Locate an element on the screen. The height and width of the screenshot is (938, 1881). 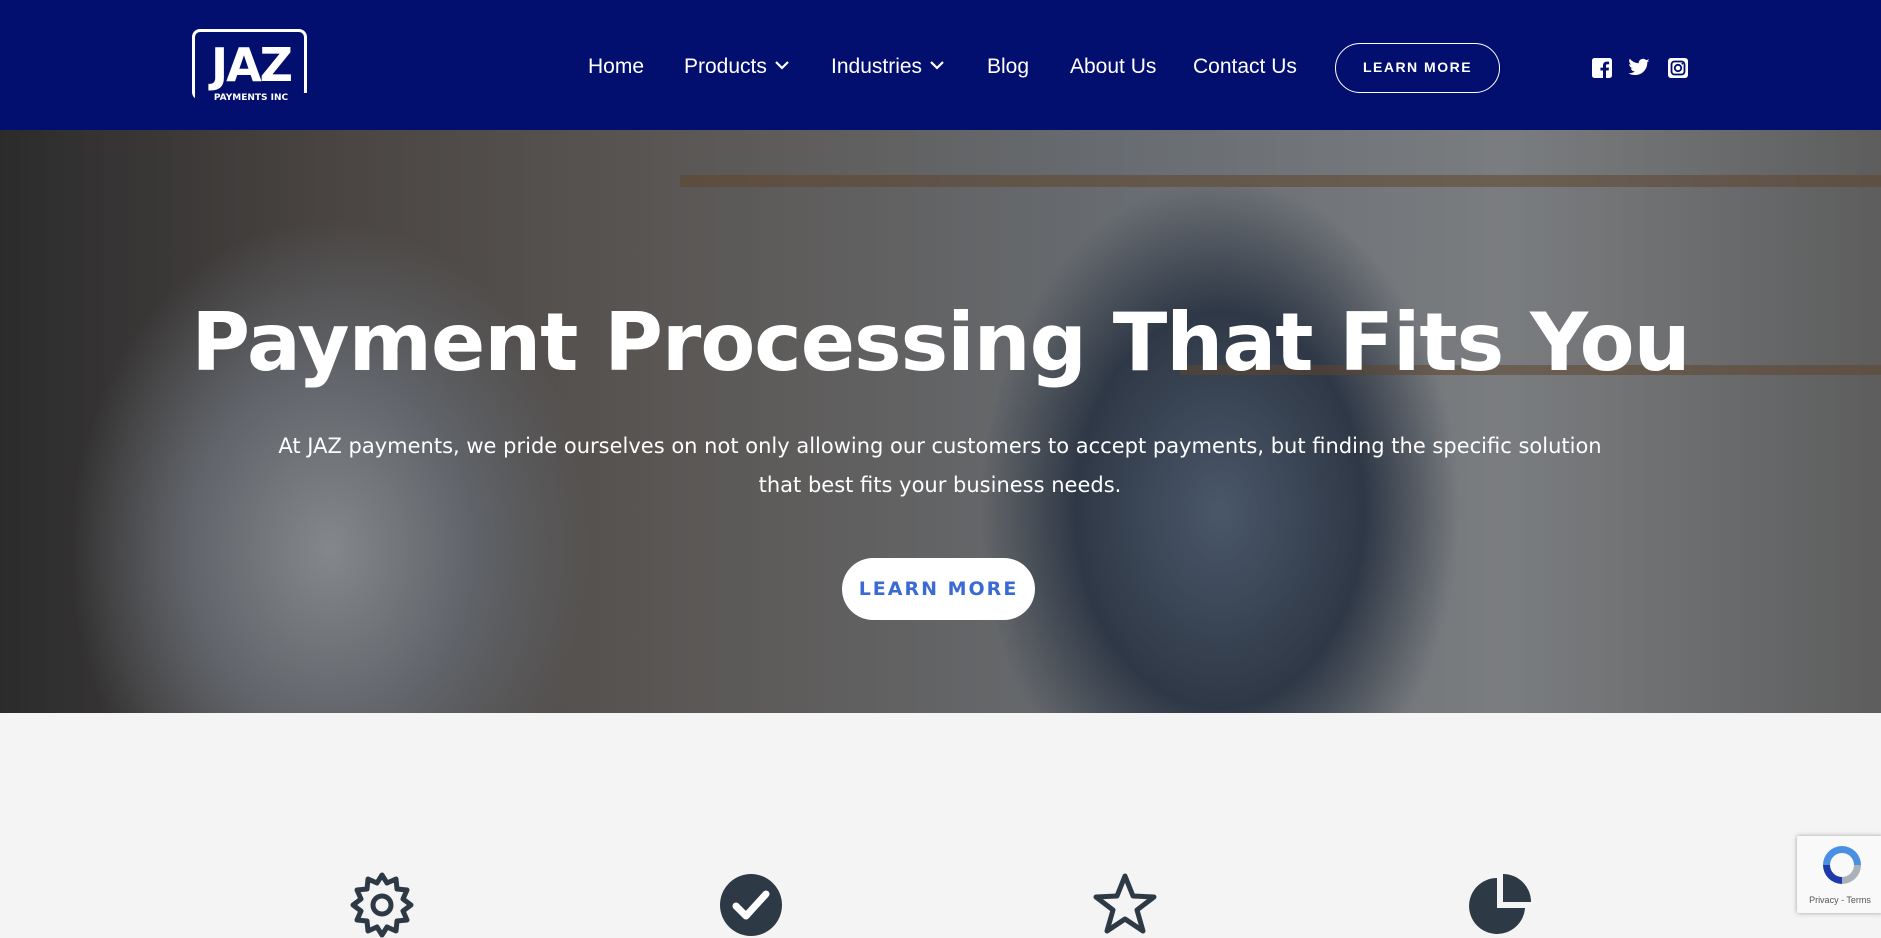
recaptcha-links: Privacy - Terms is located at coordinates (1839, 900).